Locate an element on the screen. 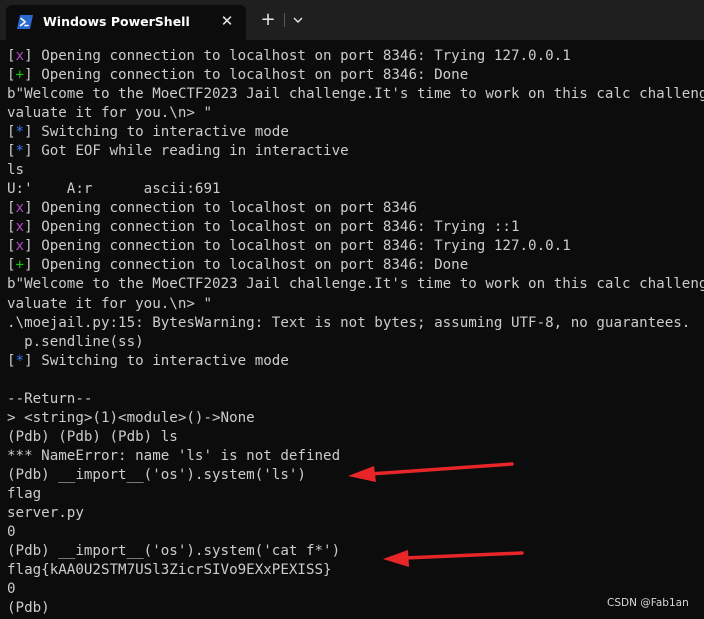 The image size is (704, 619). terminal-line: (Pdb) __import__('os').system('ls') is located at coordinates (156, 475).